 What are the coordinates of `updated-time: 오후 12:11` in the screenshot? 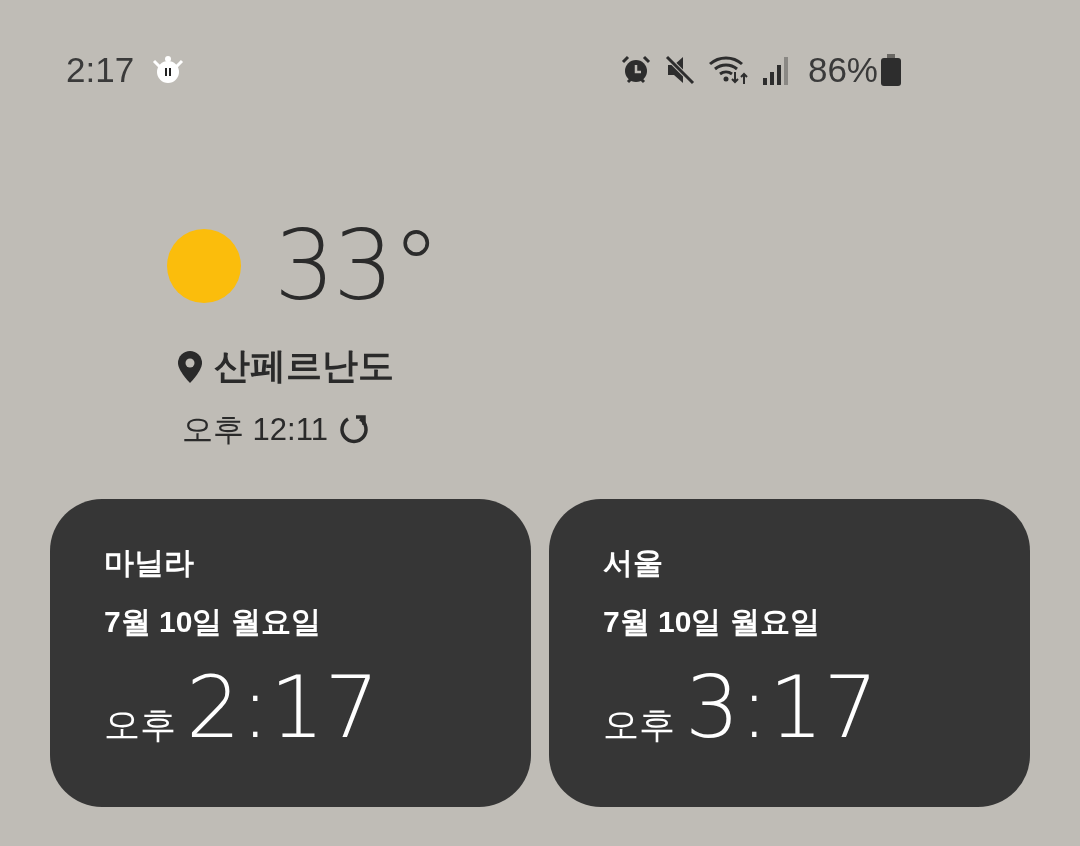 It's located at (255, 430).